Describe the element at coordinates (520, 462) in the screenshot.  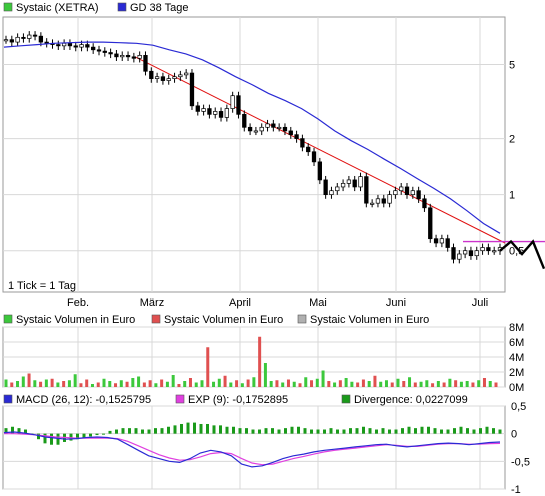
I see `macd-y-tick-label: -0,5` at that location.